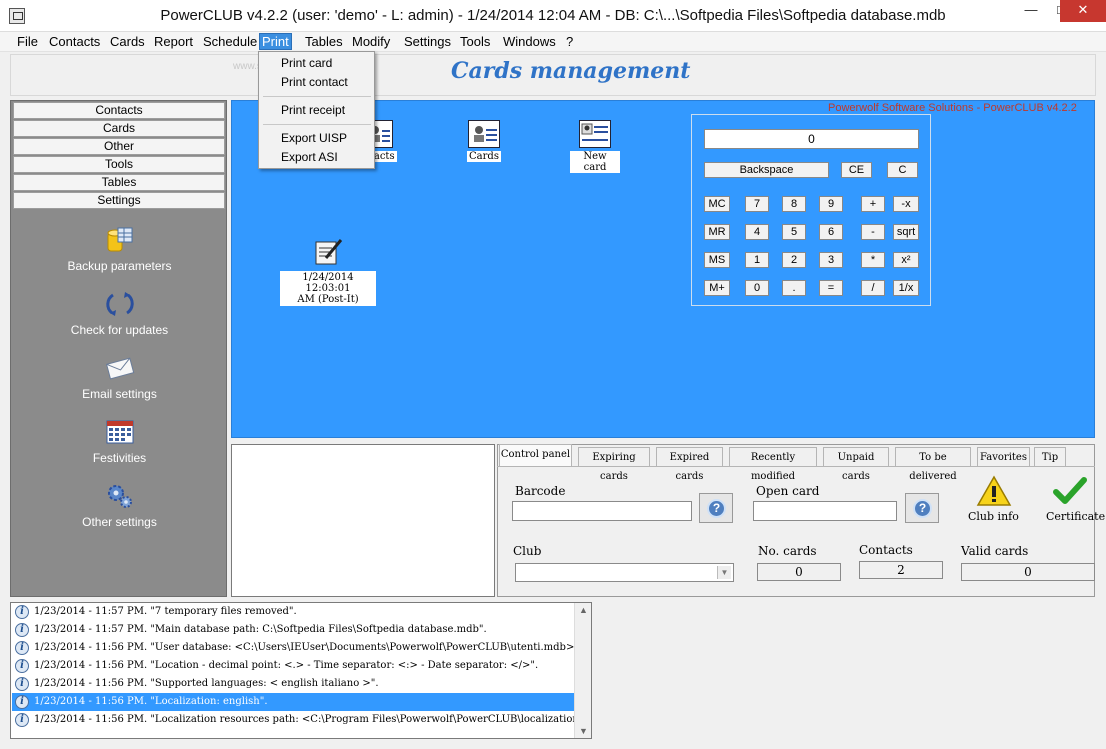 This screenshot has width=1106, height=749. I want to click on nav-contacts-button: Contacts, so click(119, 110).